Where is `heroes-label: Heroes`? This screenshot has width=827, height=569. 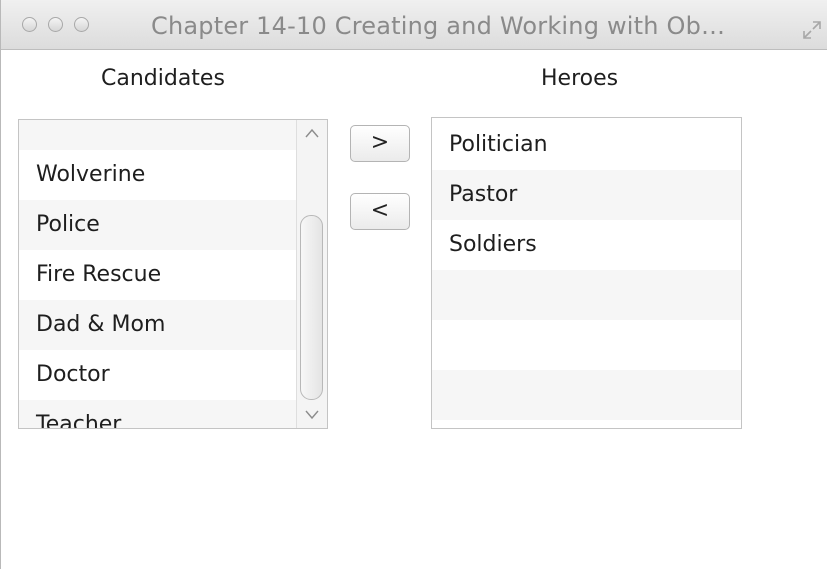 heroes-label: Heroes is located at coordinates (580, 78).